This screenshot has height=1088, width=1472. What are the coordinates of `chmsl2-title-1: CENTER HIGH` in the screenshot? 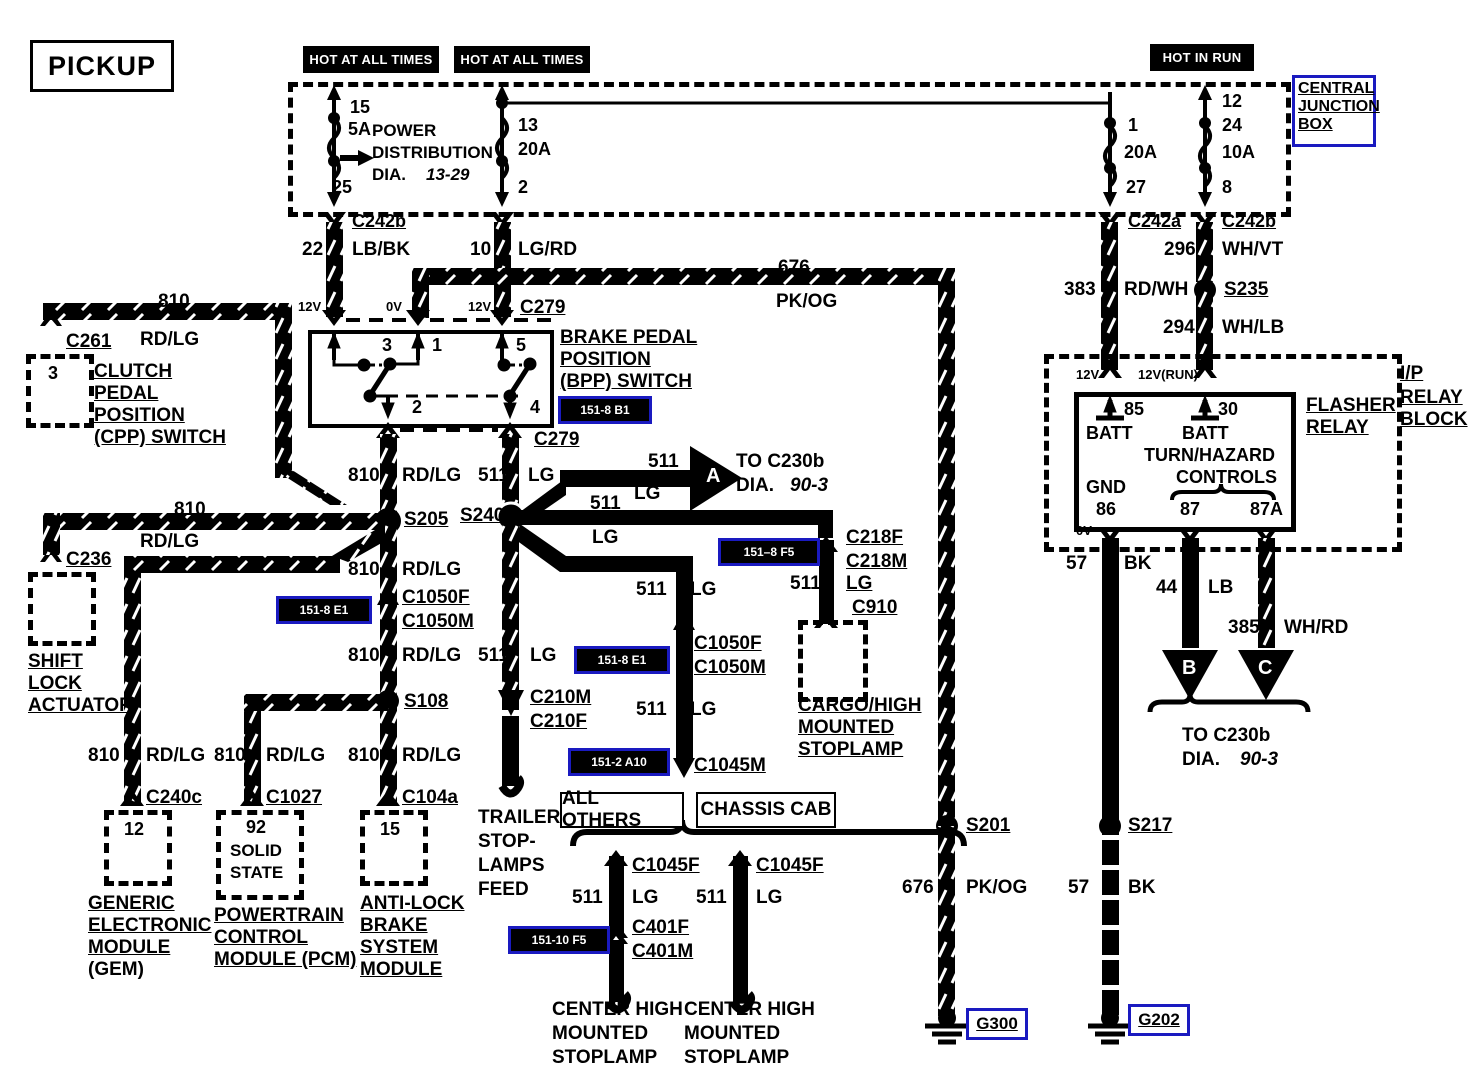 It's located at (749, 1009).